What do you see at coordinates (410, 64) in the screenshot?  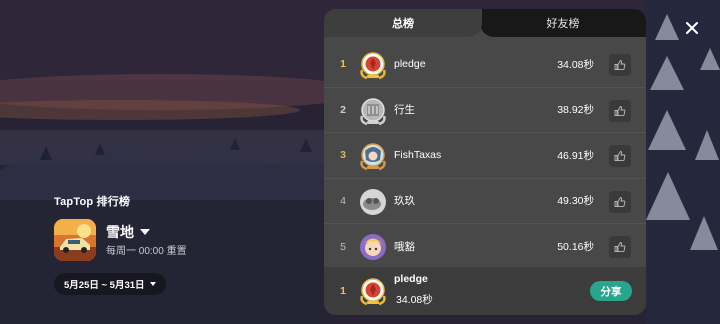 I see `player-name: pledge` at bounding box center [410, 64].